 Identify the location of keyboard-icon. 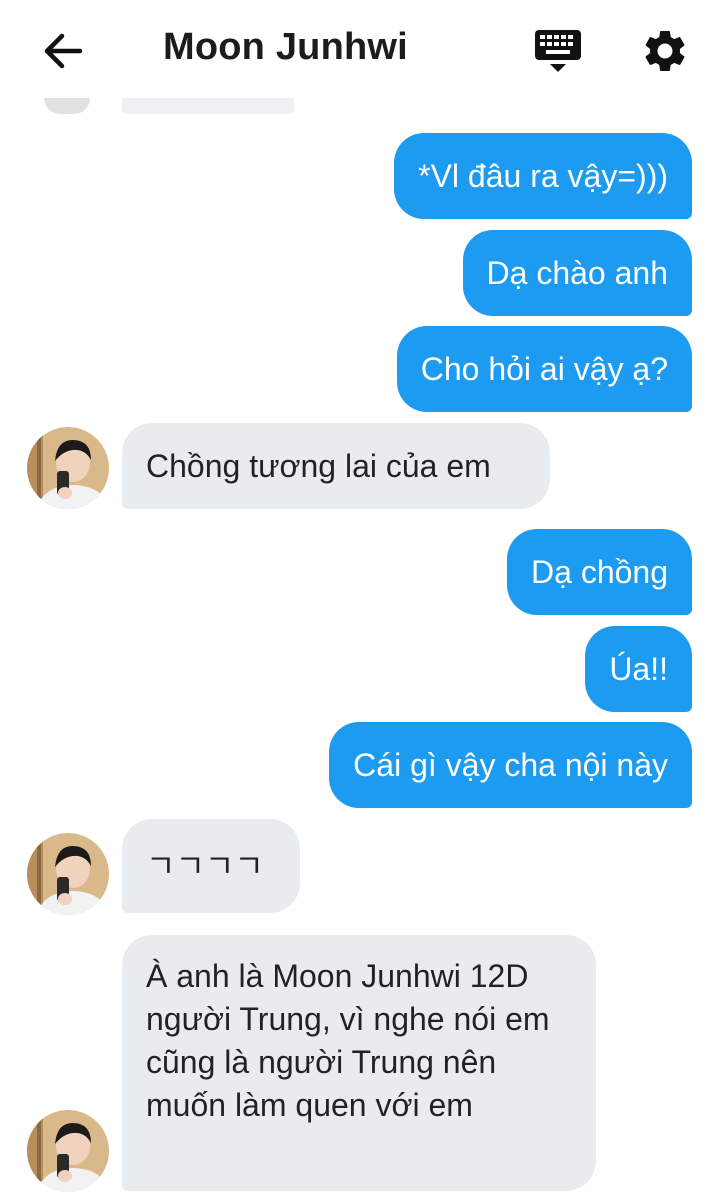
(558, 51).